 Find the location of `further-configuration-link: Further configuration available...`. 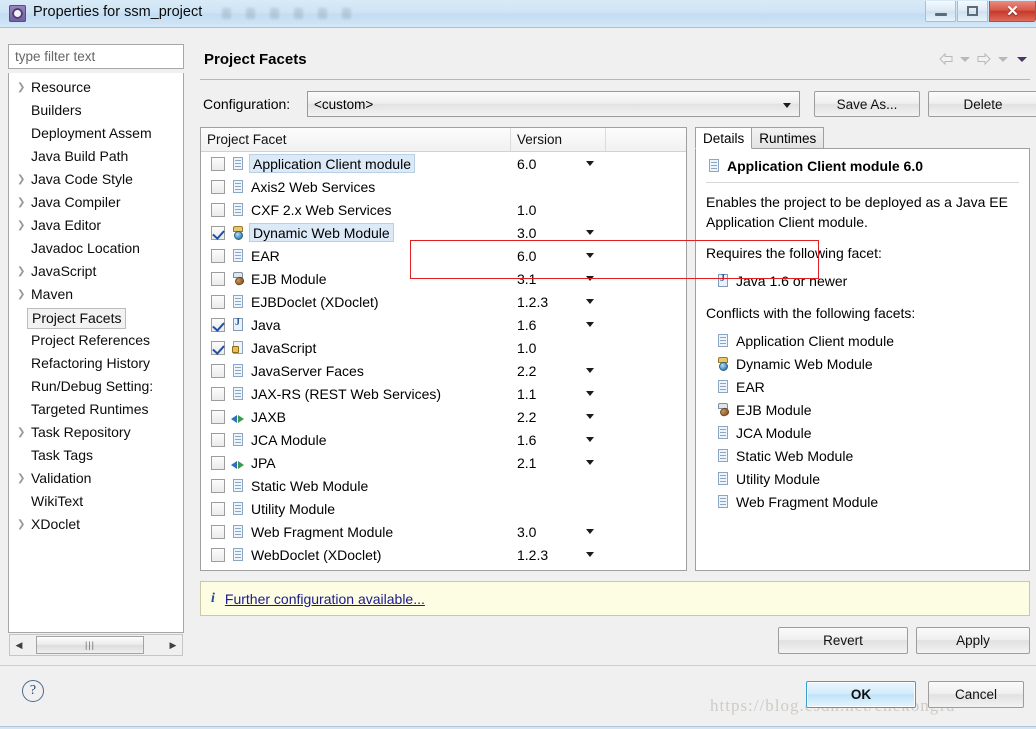

further-configuration-link: Further configuration available... is located at coordinates (325, 599).